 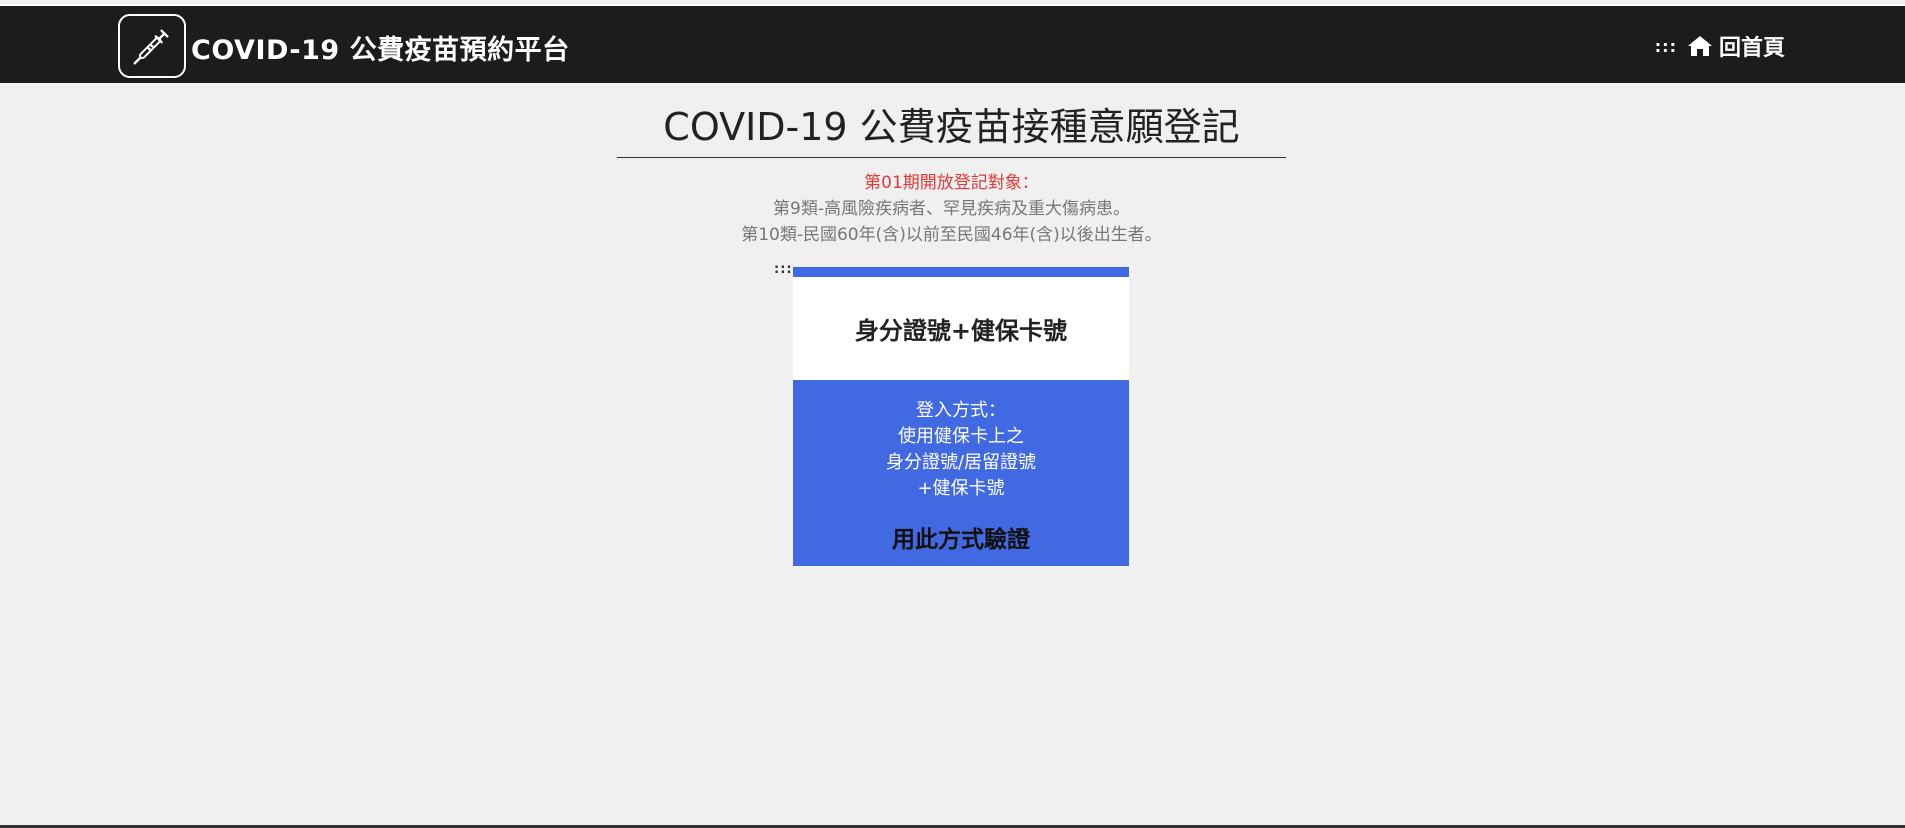 What do you see at coordinates (961, 462) in the screenshot?
I see `description-line: 身分證號/居留證號` at bounding box center [961, 462].